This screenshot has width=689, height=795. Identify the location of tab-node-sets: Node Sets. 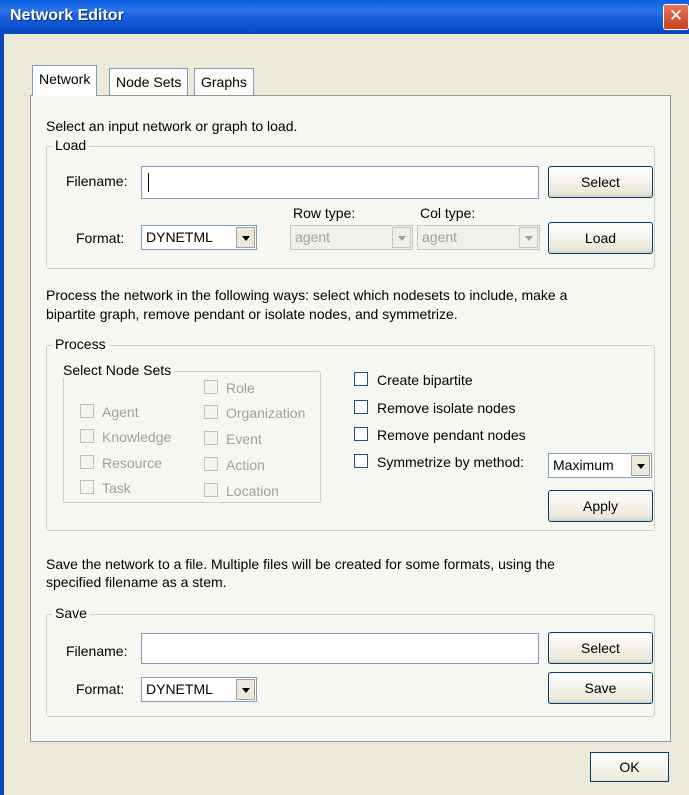
(149, 81).